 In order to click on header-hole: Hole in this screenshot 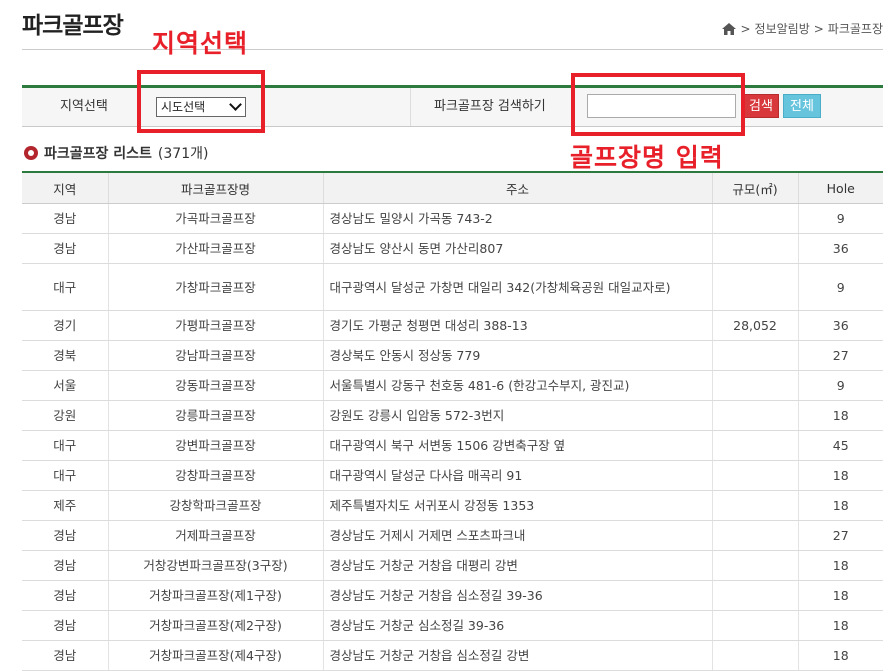, I will do `click(840, 187)`.